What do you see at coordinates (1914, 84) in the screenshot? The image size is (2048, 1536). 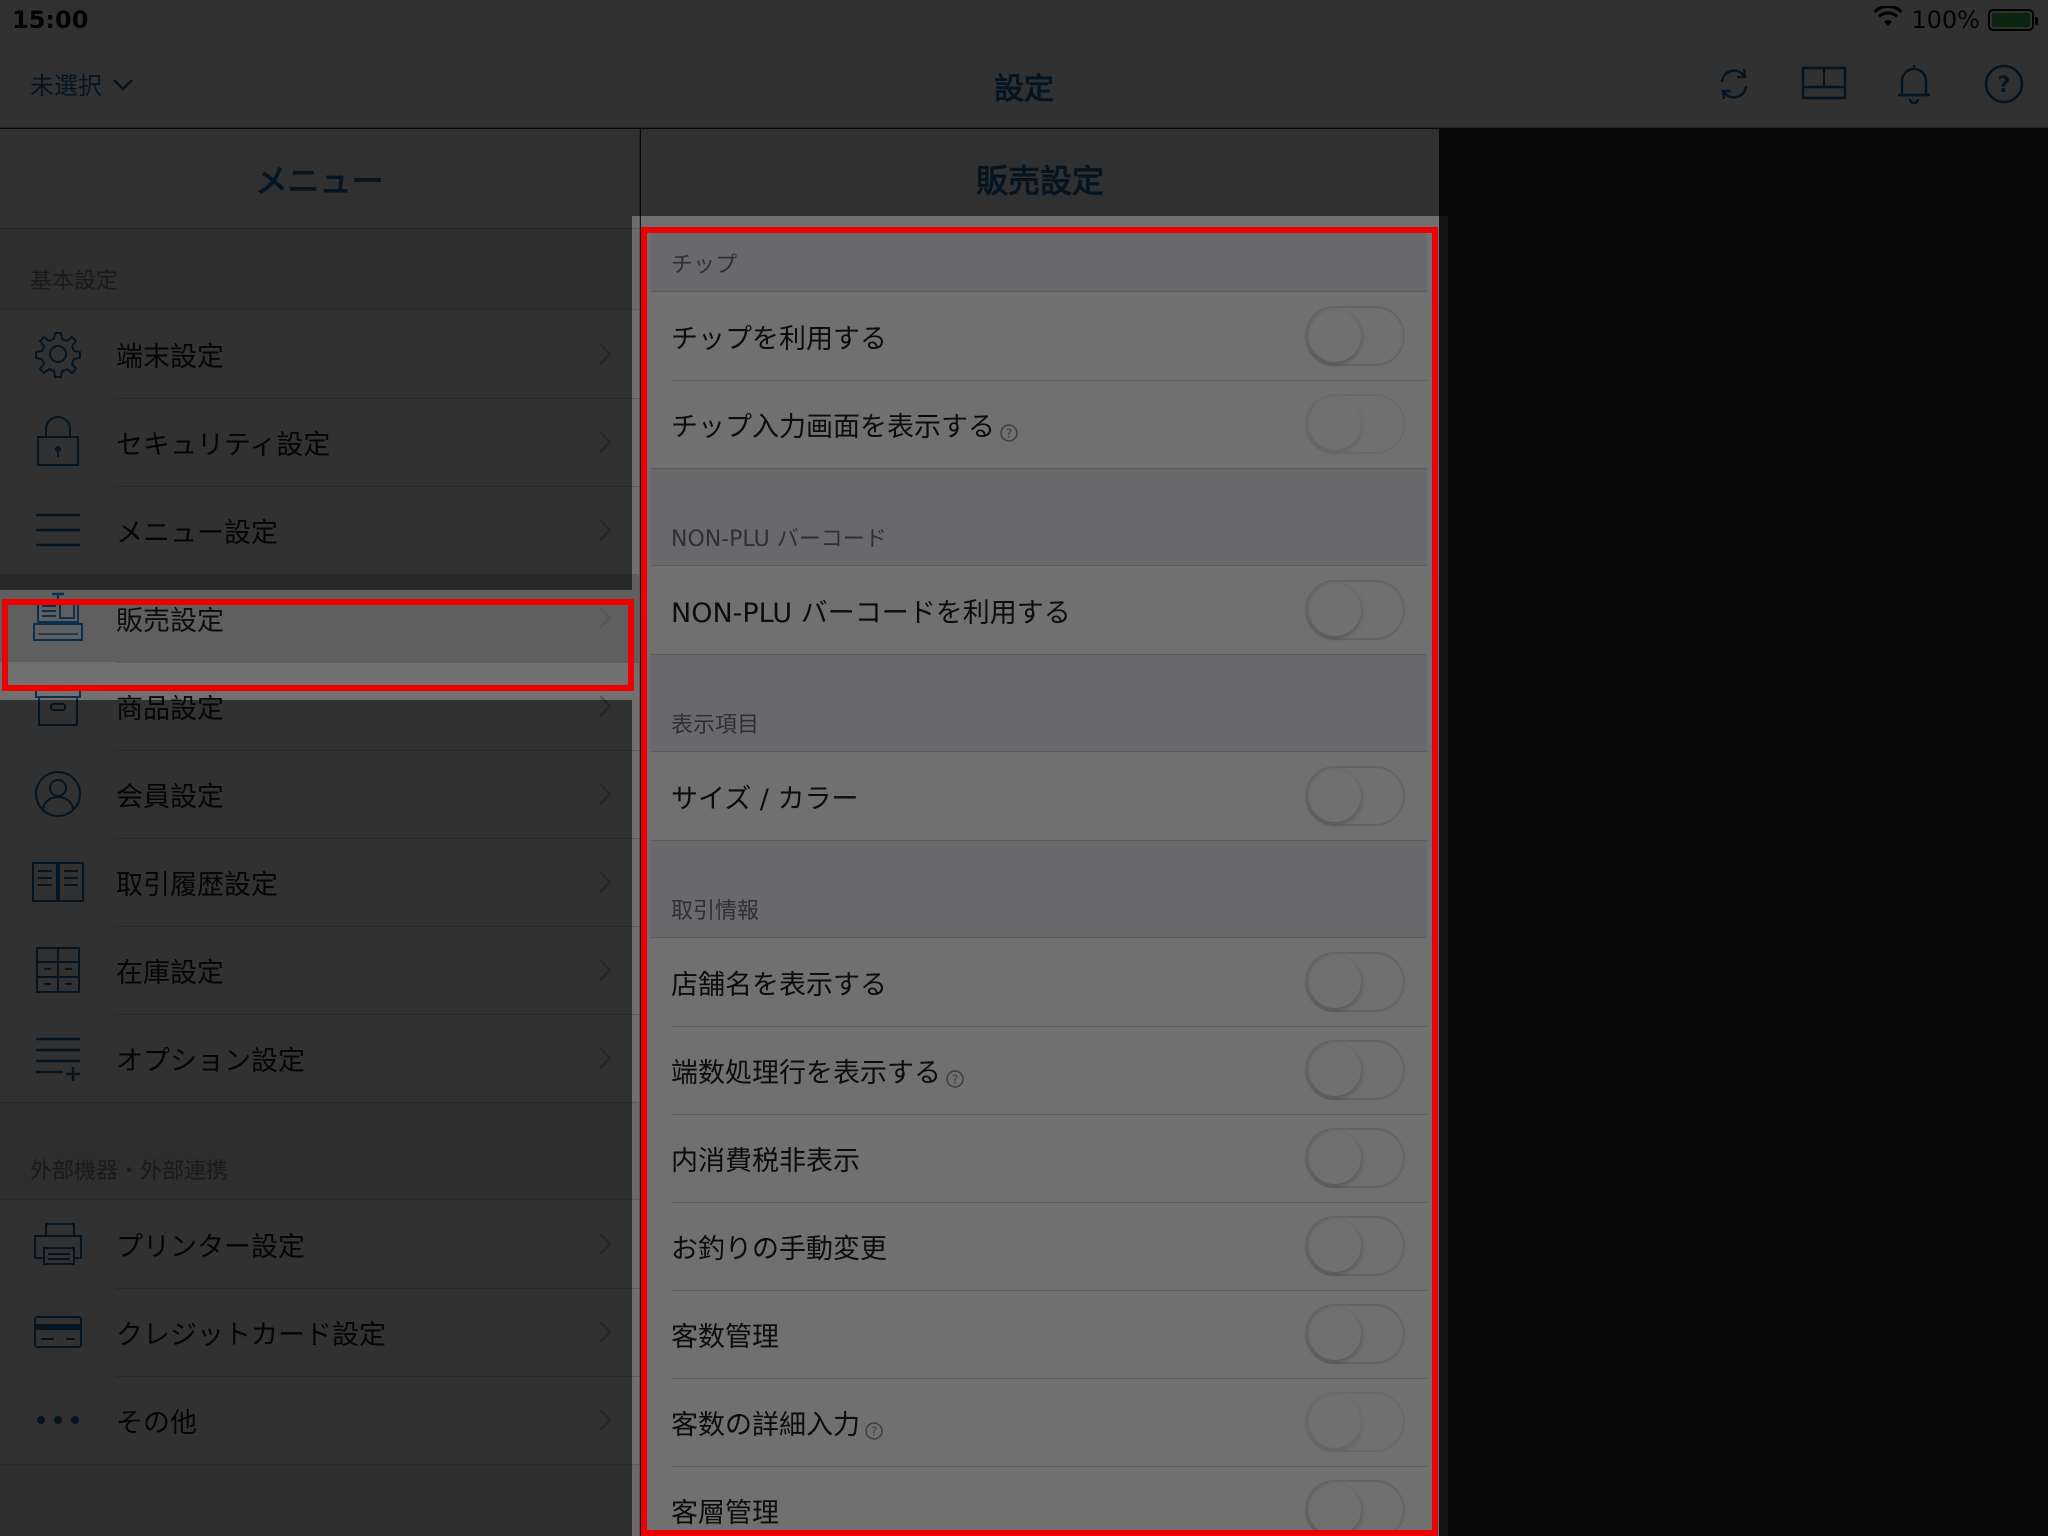 I see `bell-icon` at bounding box center [1914, 84].